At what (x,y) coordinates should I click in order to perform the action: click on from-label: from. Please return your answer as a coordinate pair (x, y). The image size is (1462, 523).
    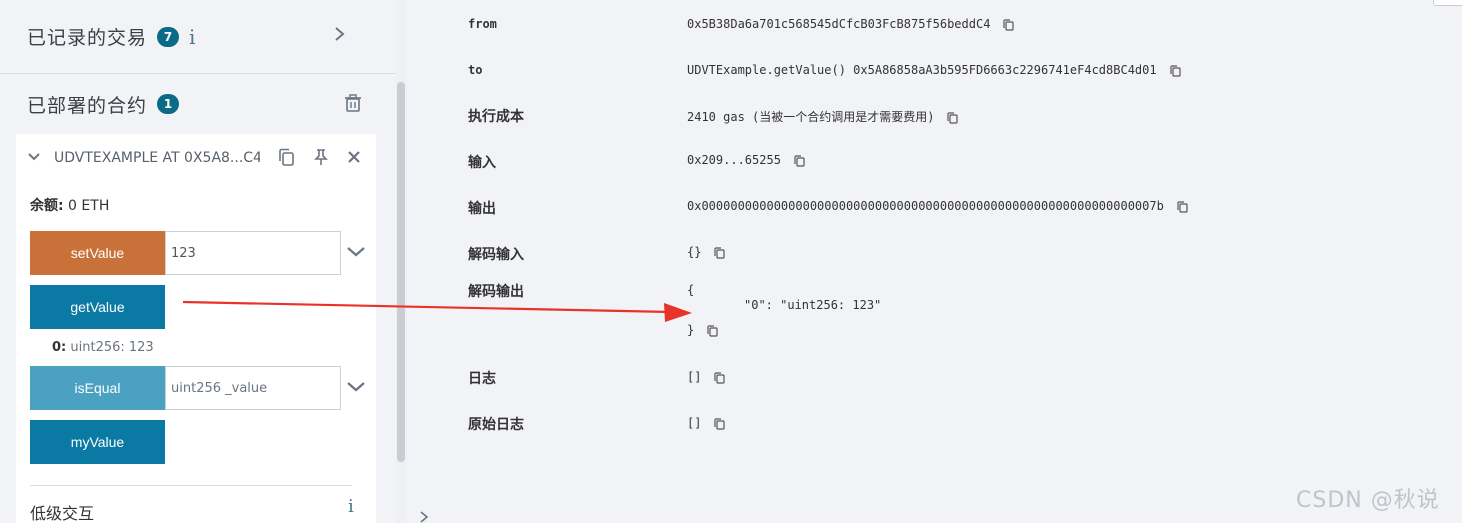
    Looking at the image, I should click on (482, 24).